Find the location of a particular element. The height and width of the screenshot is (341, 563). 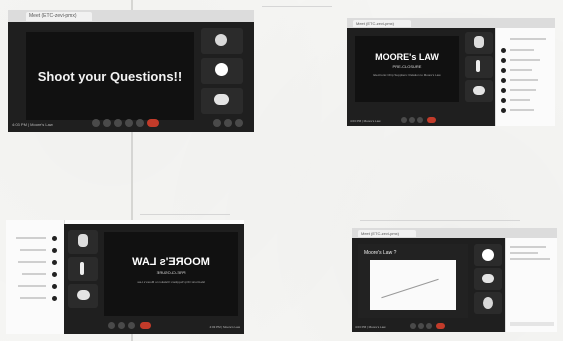

slide-subtitle: PRE-CLOSURE is located at coordinates (171, 272).